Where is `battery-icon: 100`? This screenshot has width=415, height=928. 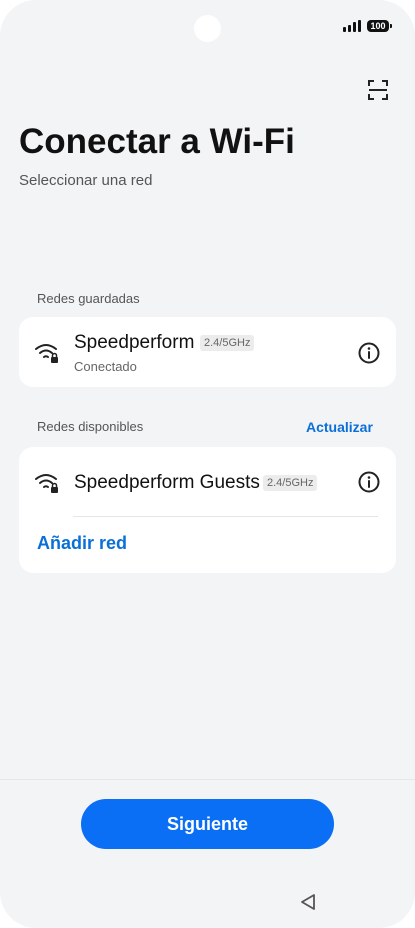
battery-icon: 100 is located at coordinates (379, 26).